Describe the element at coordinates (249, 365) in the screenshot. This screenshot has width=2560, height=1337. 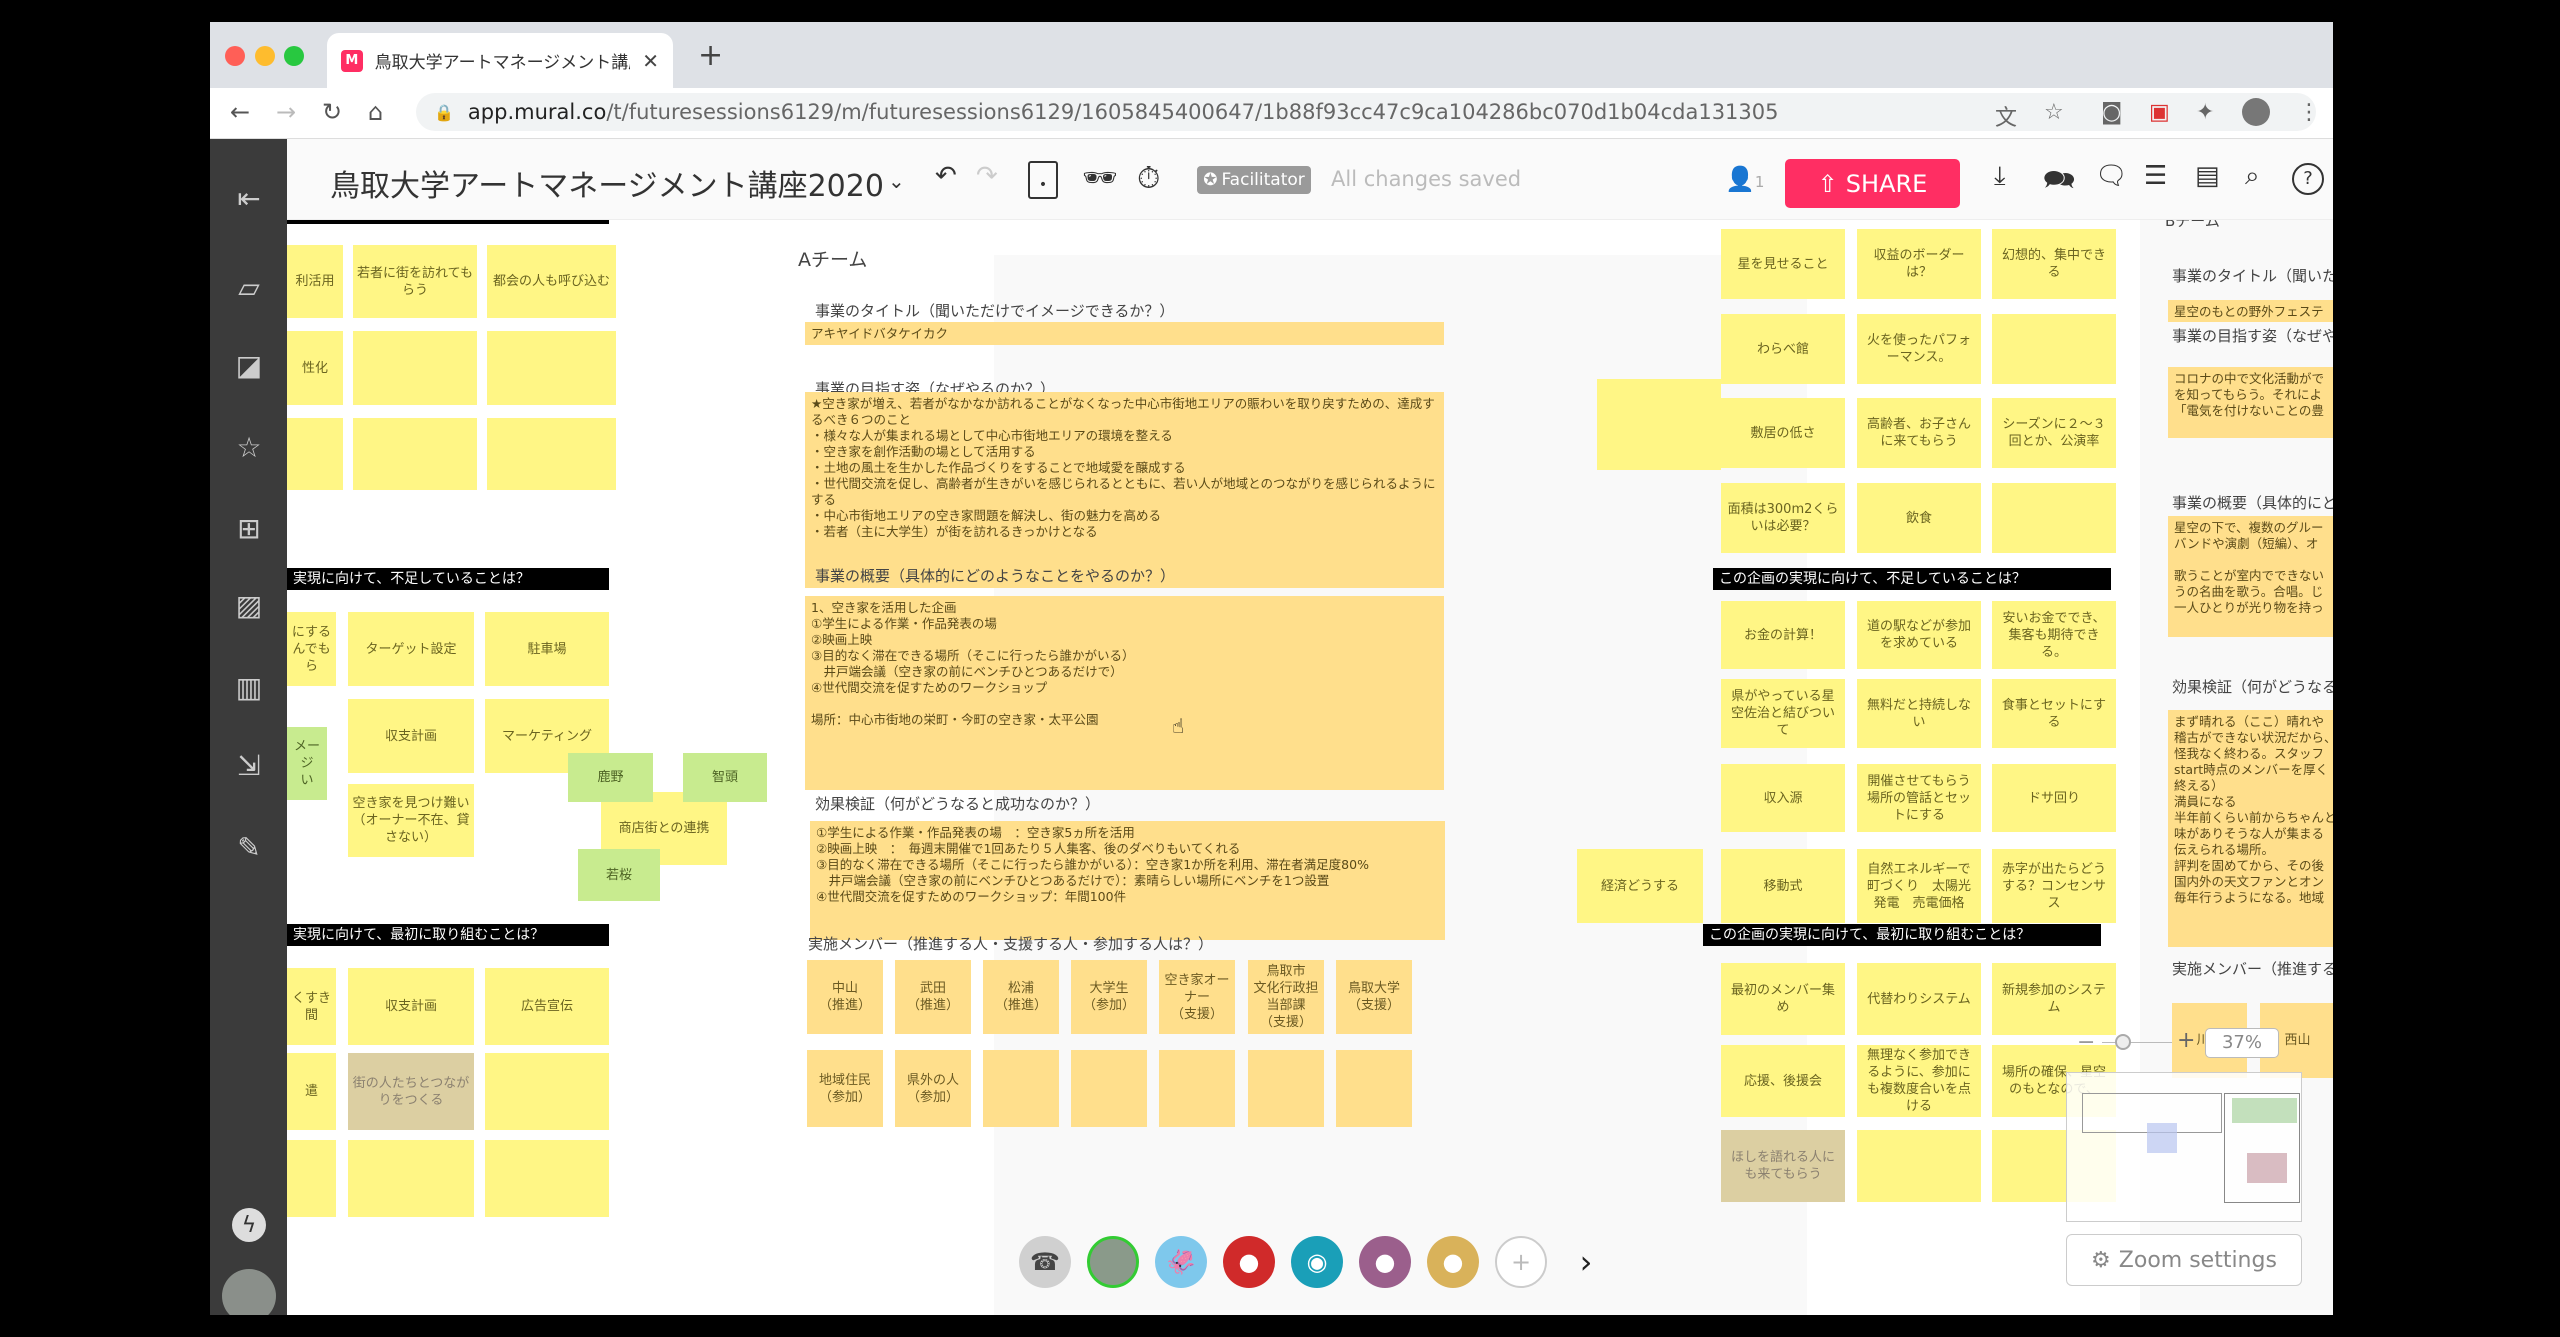
I see `shapes-tool-icon: ◪` at that location.